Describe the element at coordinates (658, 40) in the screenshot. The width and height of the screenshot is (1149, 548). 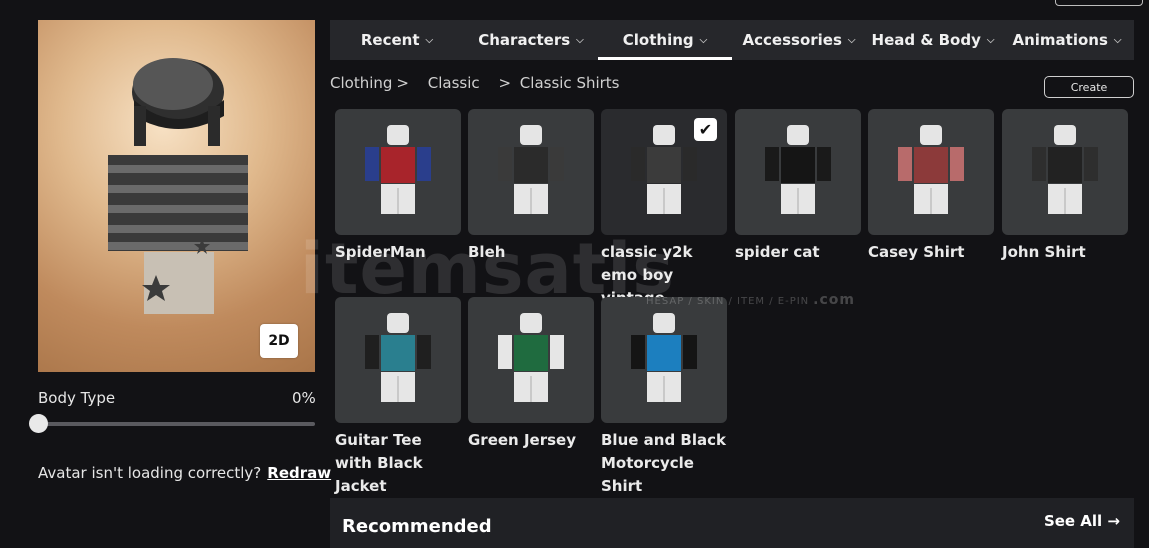
I see `tab-label: Clothing` at that location.